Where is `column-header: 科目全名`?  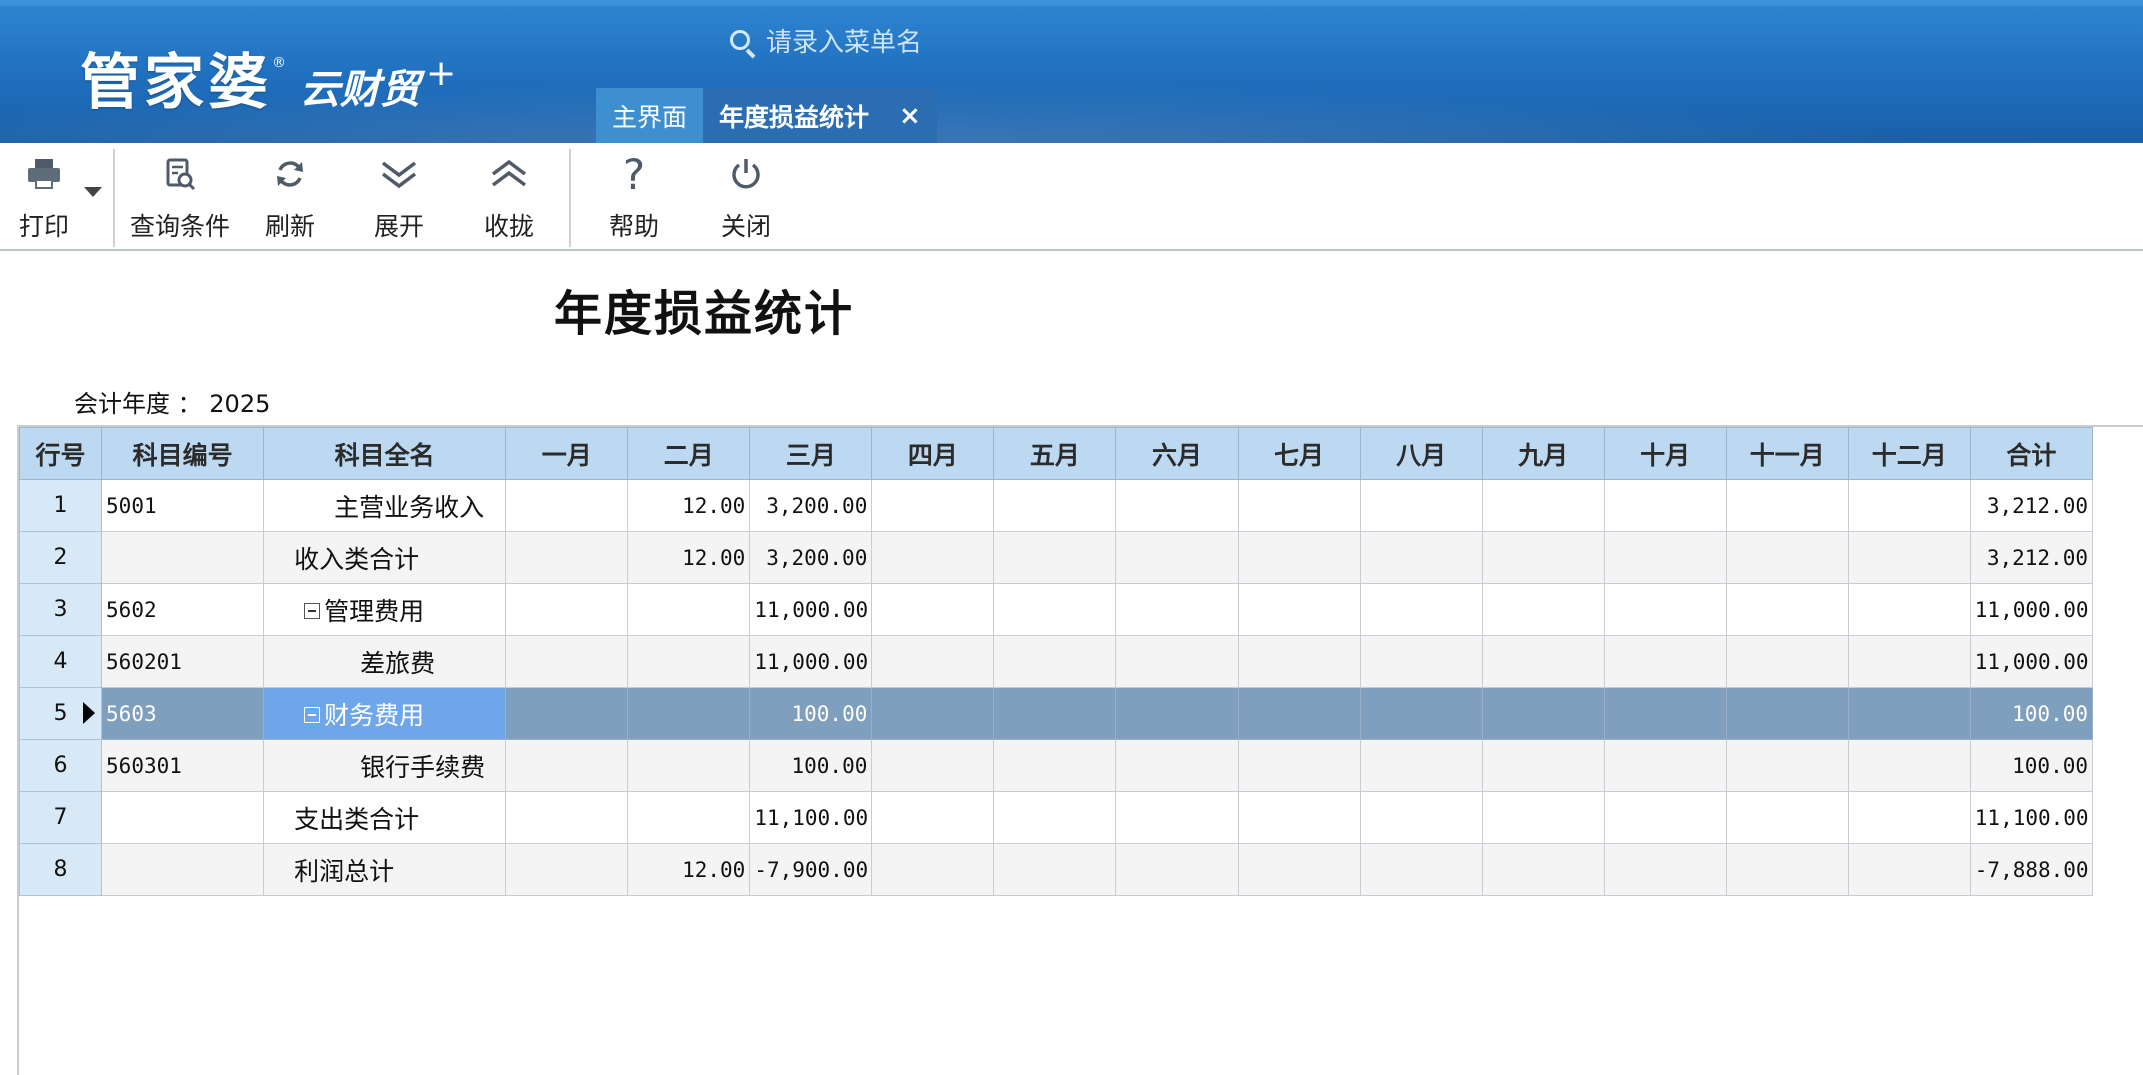 column-header: 科目全名 is located at coordinates (385, 453).